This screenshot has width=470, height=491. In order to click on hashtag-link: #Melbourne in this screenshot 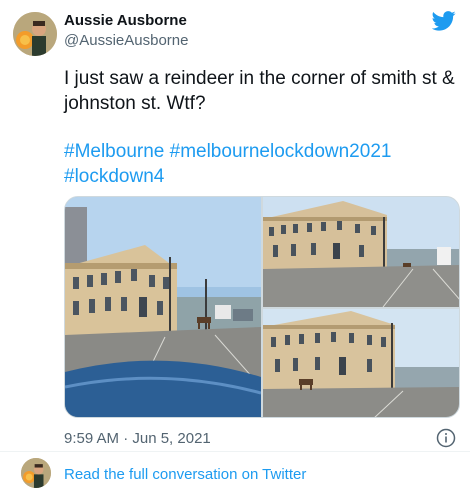, I will do `click(114, 151)`.